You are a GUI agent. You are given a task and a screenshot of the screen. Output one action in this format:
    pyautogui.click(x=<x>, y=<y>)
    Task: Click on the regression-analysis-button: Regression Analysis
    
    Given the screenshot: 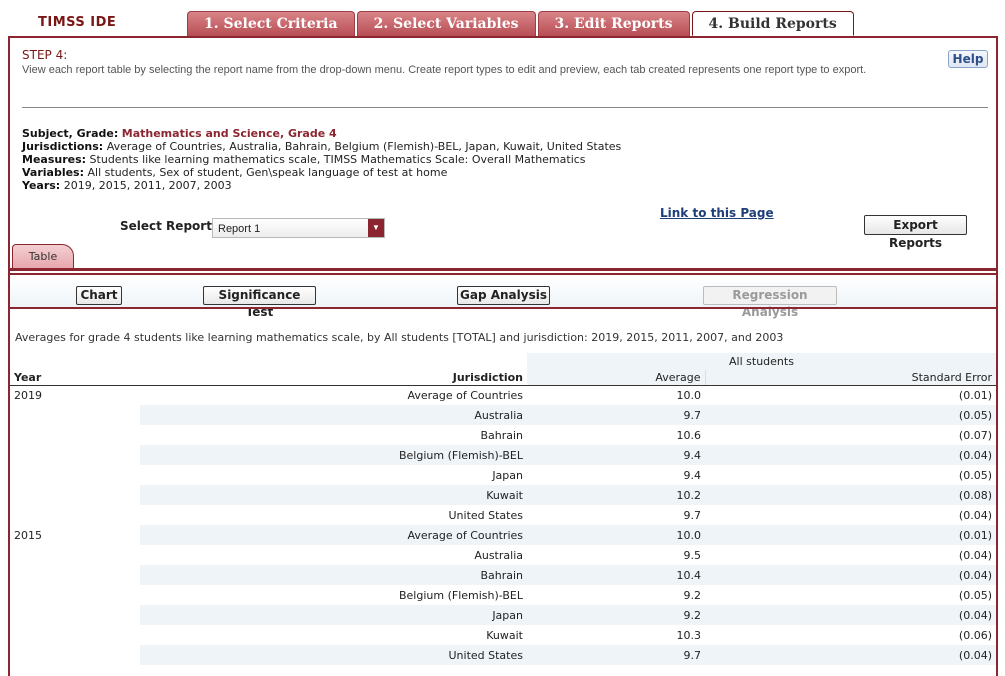 What is the action you would take?
    pyautogui.click(x=770, y=302)
    